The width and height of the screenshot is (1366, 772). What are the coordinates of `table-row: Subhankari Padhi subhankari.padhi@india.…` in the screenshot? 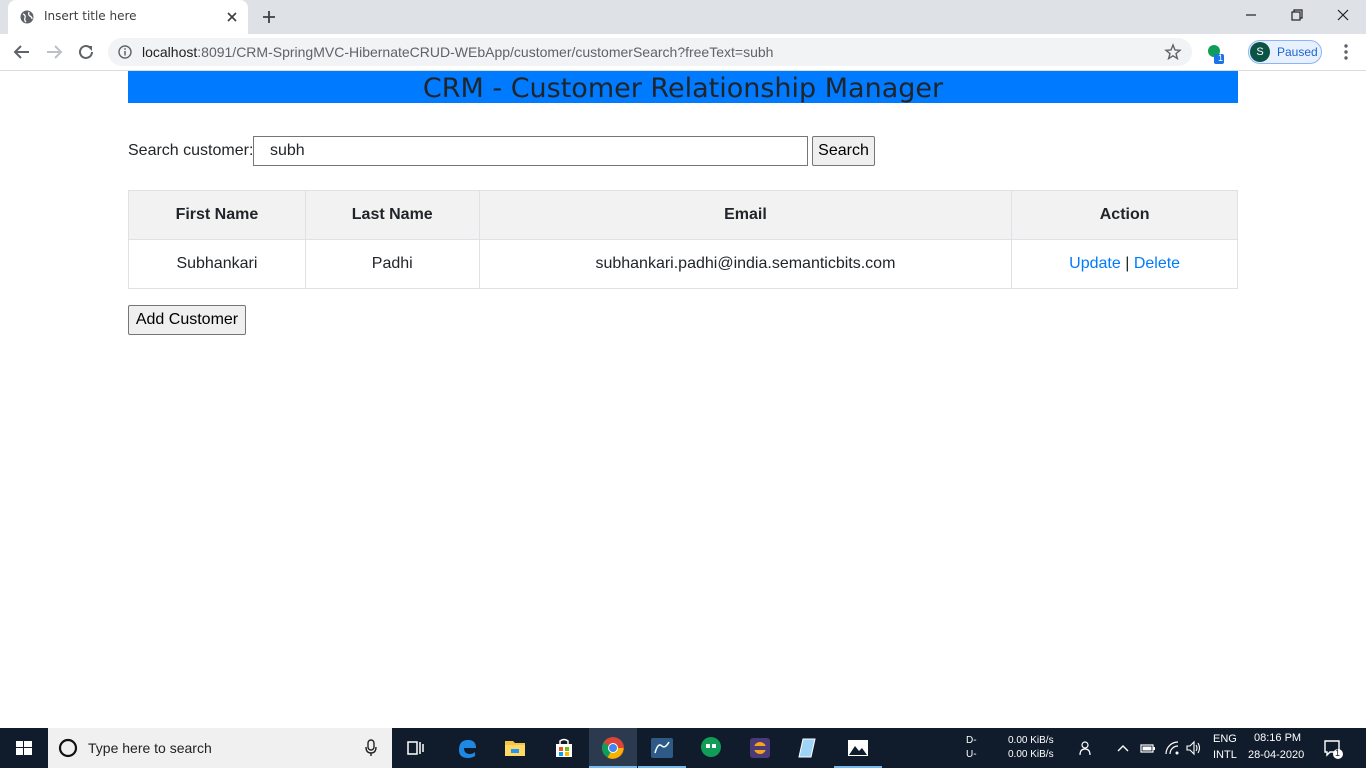 It's located at (683, 264).